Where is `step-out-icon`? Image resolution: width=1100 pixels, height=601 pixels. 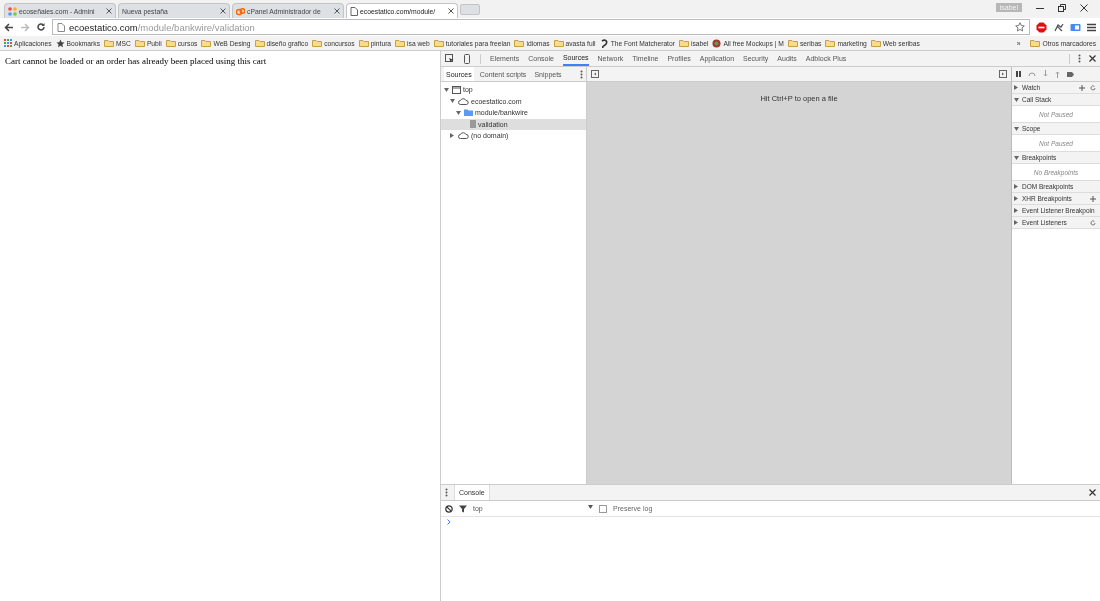 step-out-icon is located at coordinates (1057, 74).